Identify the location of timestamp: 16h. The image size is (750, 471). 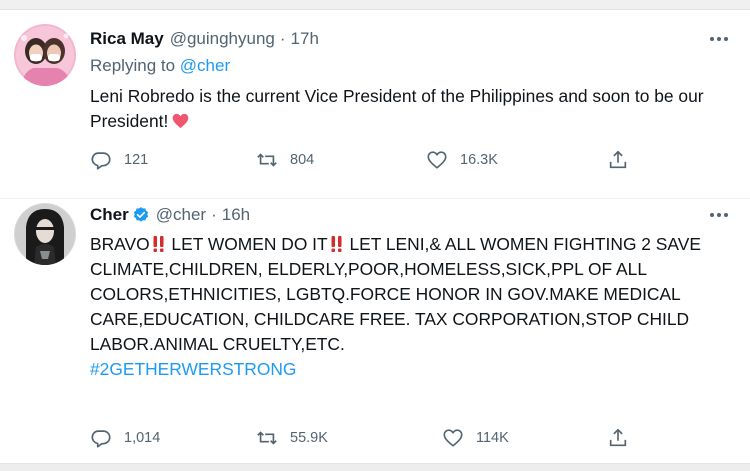
(236, 215).